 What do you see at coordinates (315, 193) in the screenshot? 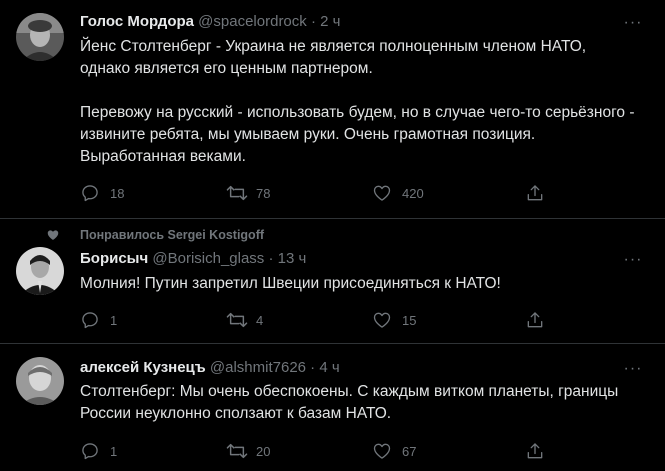
I see `tweet-actions: 18 78 420` at bounding box center [315, 193].